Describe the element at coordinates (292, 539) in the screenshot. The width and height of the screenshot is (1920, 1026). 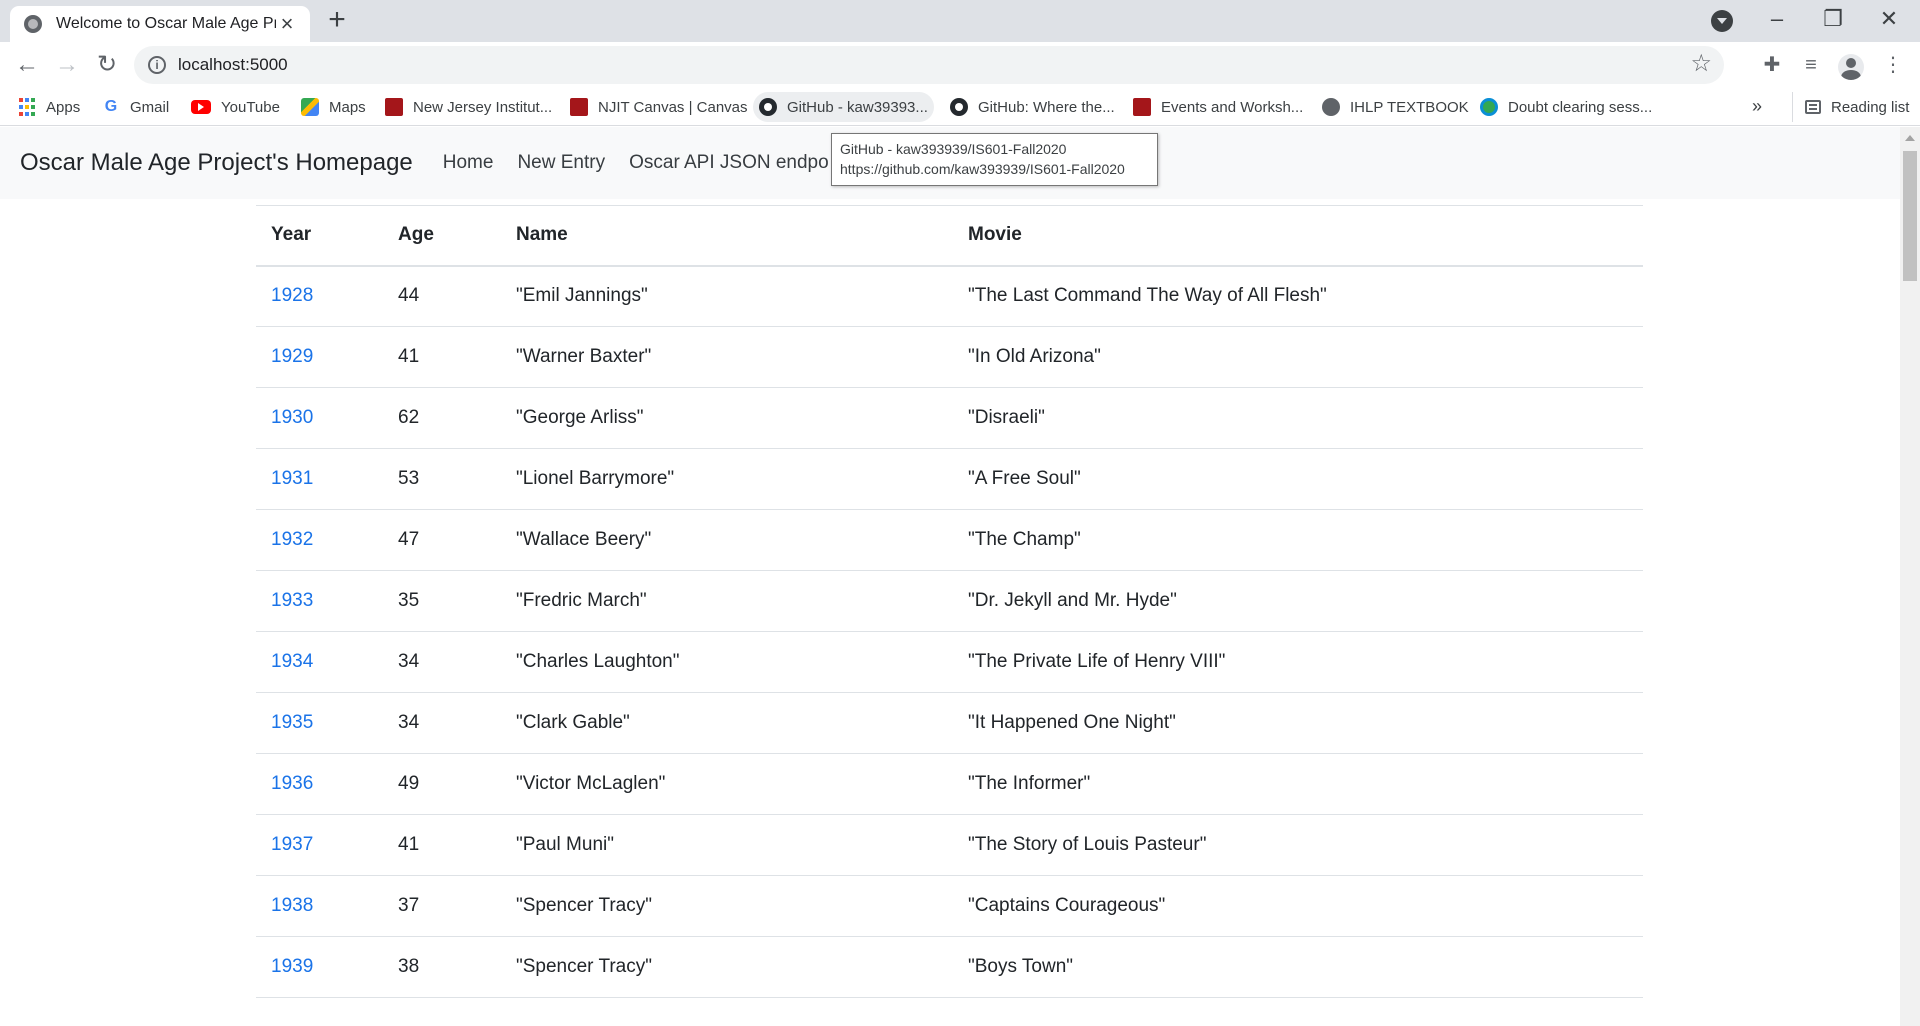
I see `year-link: 1932` at that location.